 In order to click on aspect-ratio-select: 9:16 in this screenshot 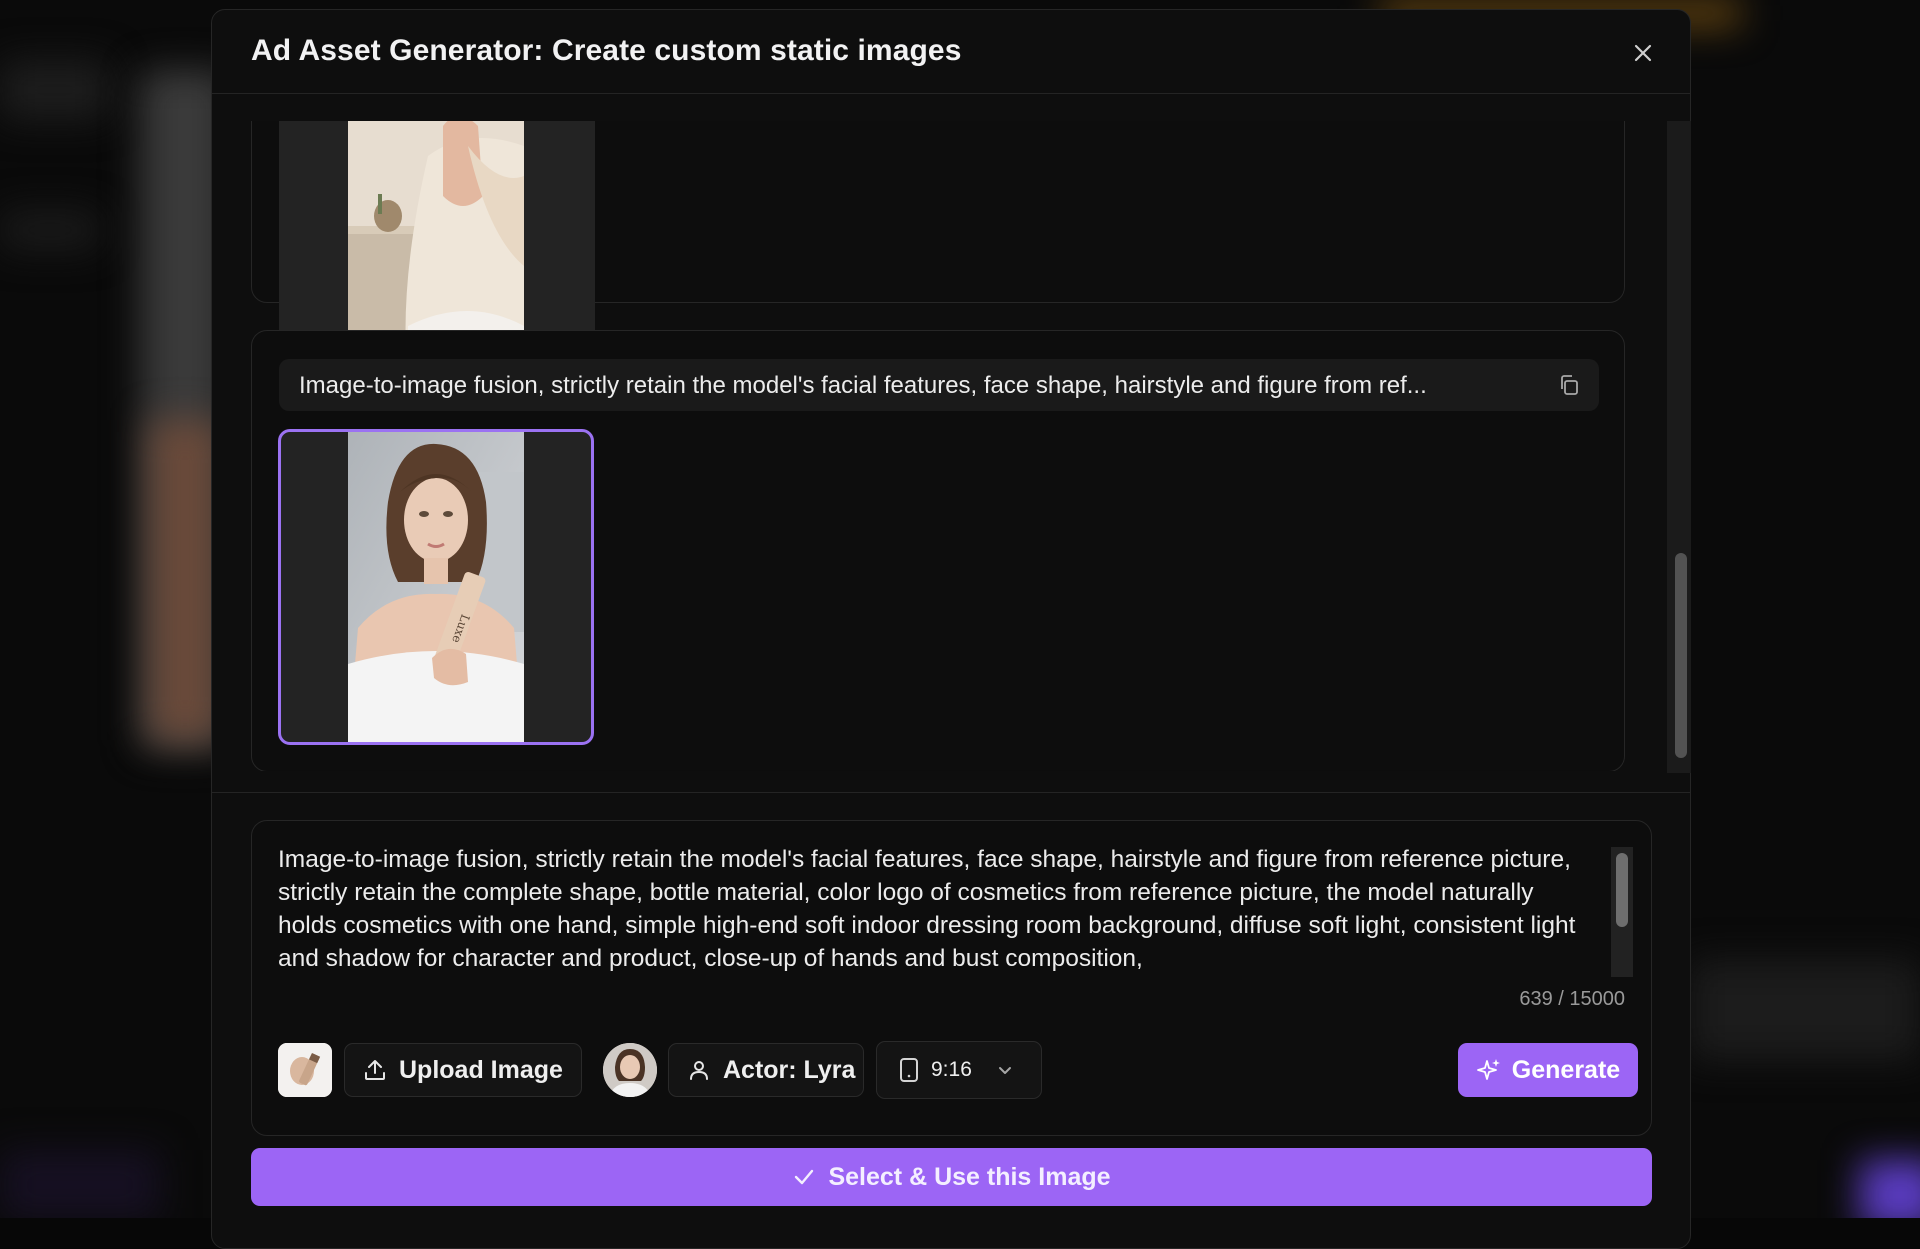, I will do `click(959, 1070)`.